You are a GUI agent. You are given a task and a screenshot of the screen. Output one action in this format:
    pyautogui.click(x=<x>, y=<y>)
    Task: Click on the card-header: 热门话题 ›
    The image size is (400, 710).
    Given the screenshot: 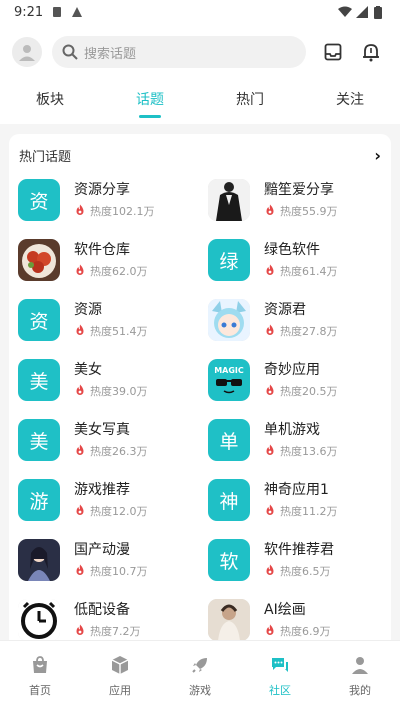 What is the action you would take?
    pyautogui.click(x=200, y=155)
    